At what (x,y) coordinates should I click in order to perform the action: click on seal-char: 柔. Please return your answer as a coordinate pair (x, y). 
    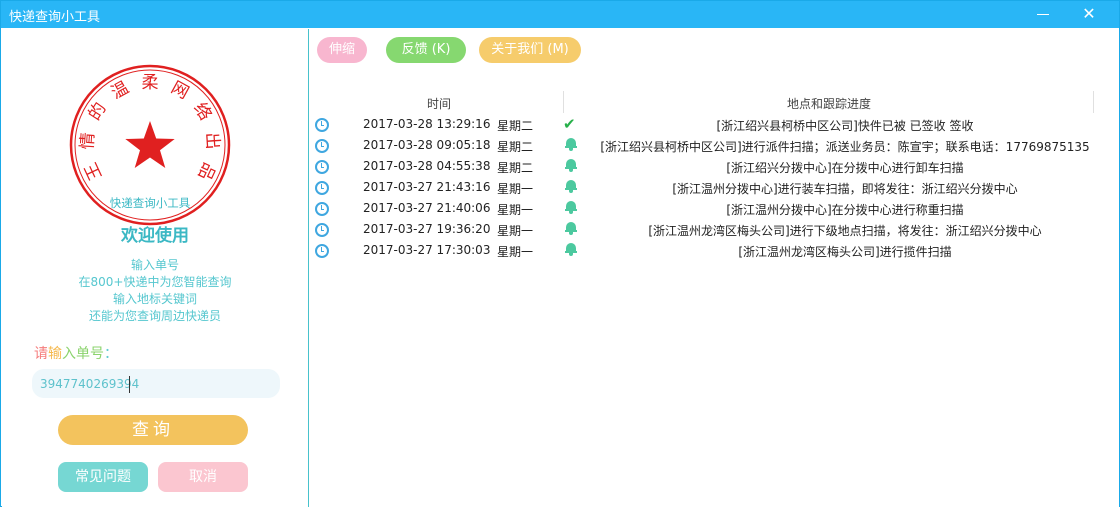
    Looking at the image, I should click on (150, 83).